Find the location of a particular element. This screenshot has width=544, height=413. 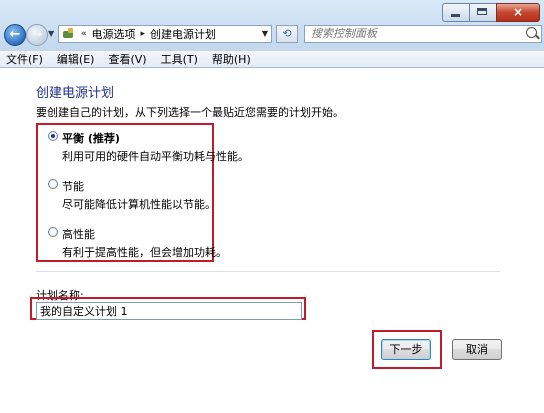

plan-balanced-radio is located at coordinates (53, 136).